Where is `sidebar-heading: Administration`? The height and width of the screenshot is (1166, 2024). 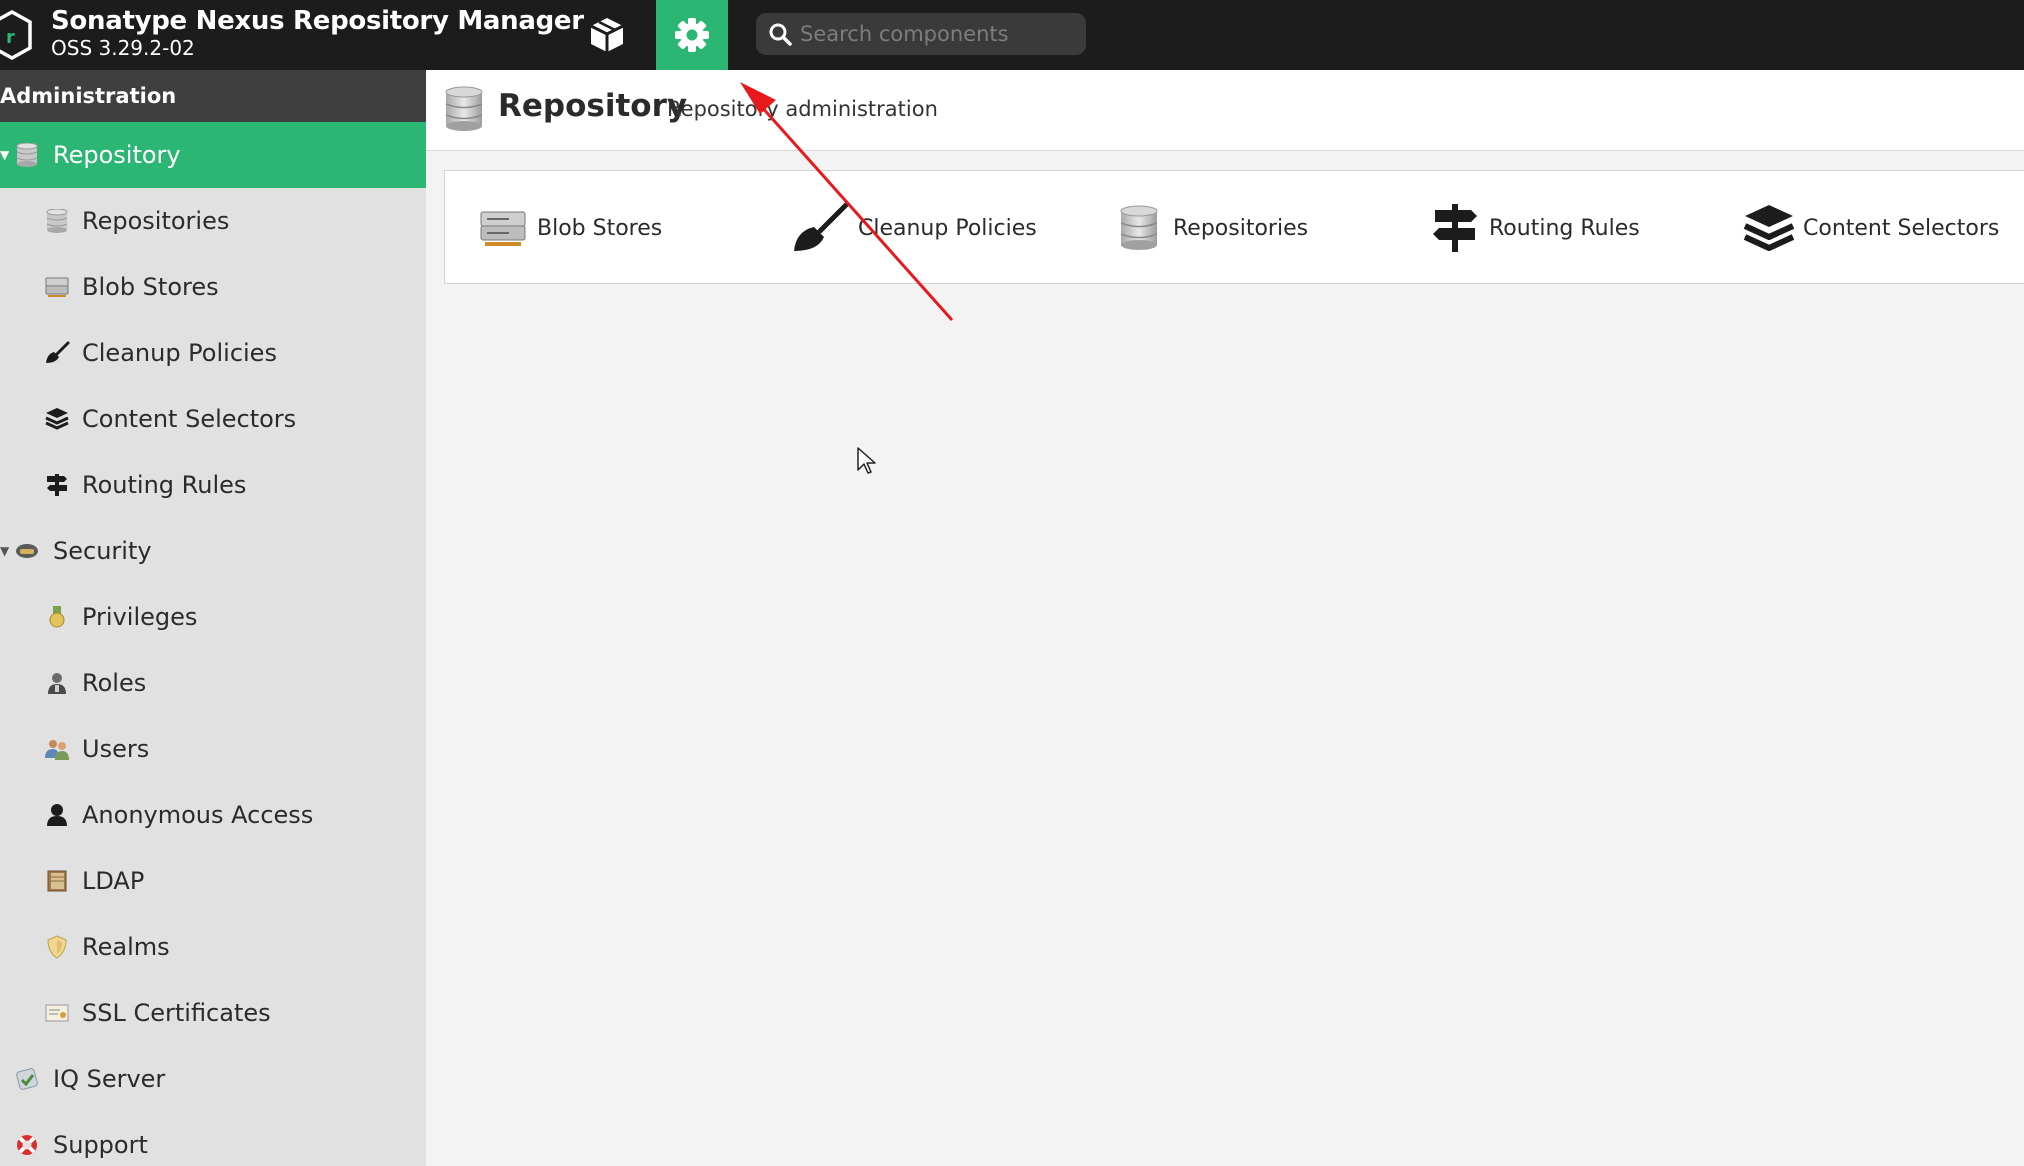 sidebar-heading: Administration is located at coordinates (213, 96).